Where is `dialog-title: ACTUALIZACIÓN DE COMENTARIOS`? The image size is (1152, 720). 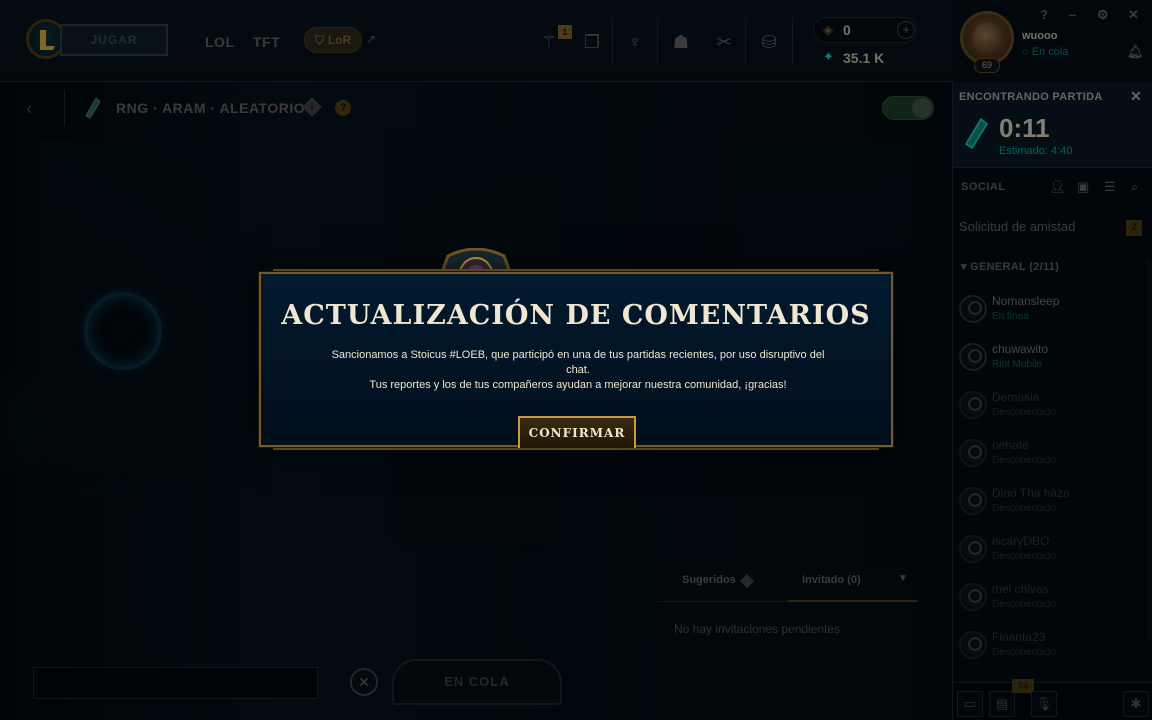 dialog-title: ACTUALIZACIÓN DE COMENTARIOS is located at coordinates (576, 315).